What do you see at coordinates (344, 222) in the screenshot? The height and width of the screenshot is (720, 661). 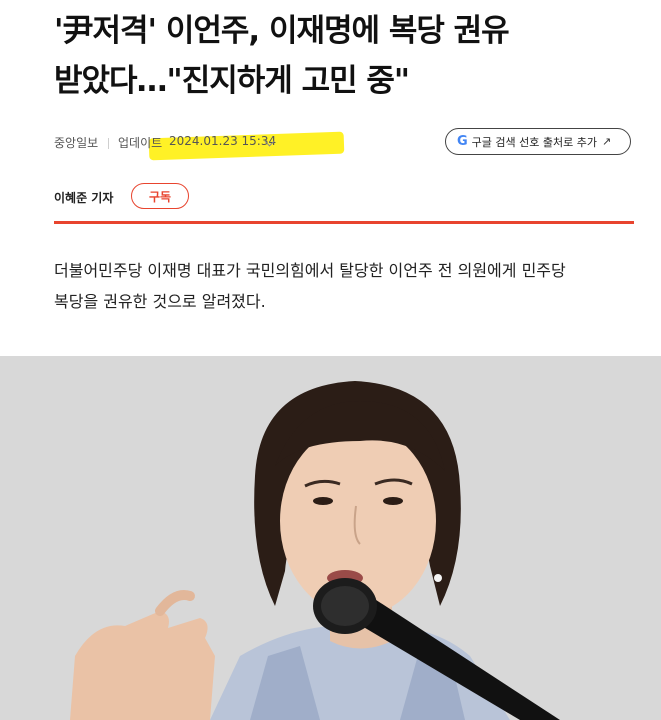 I see `header-divider` at bounding box center [344, 222].